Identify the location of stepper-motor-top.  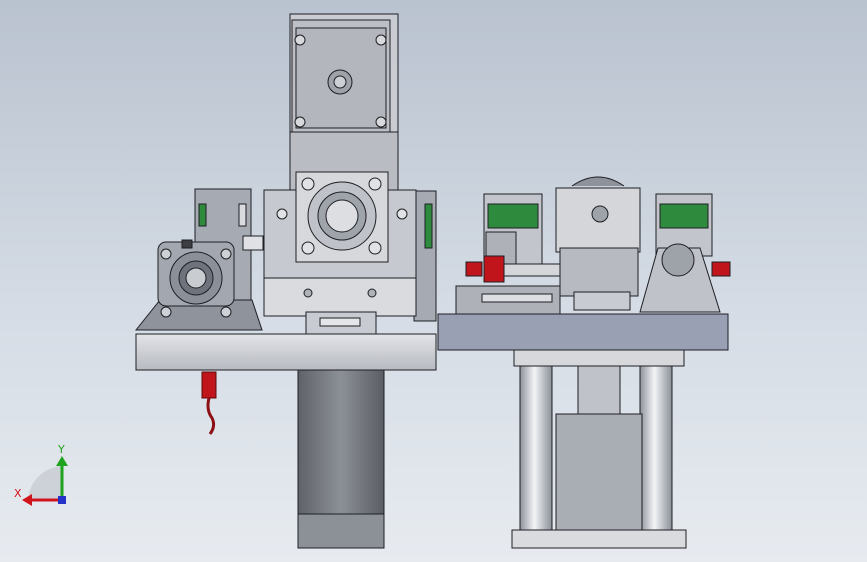
(344, 102).